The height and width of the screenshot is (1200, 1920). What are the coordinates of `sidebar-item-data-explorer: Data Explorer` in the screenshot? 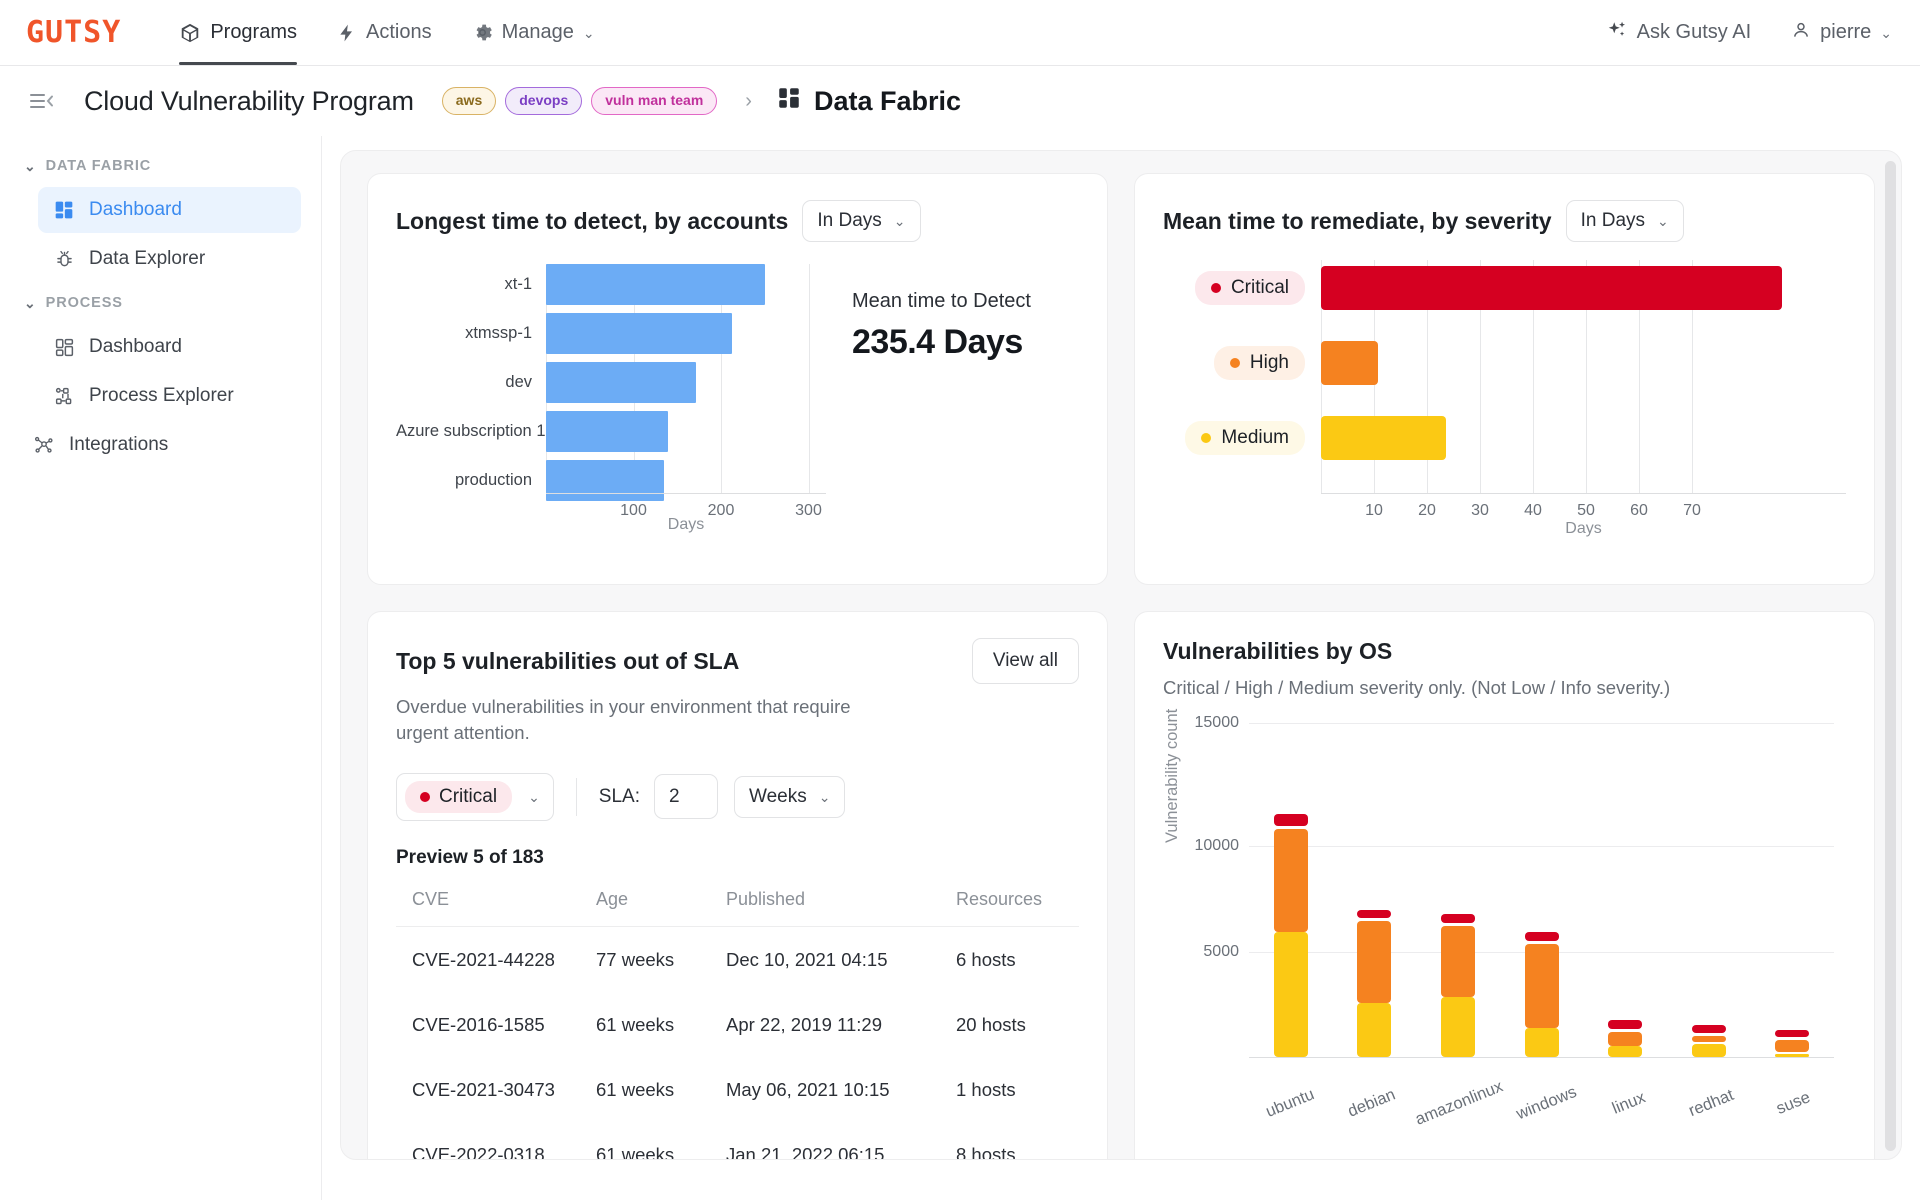 It's located at (169, 259).